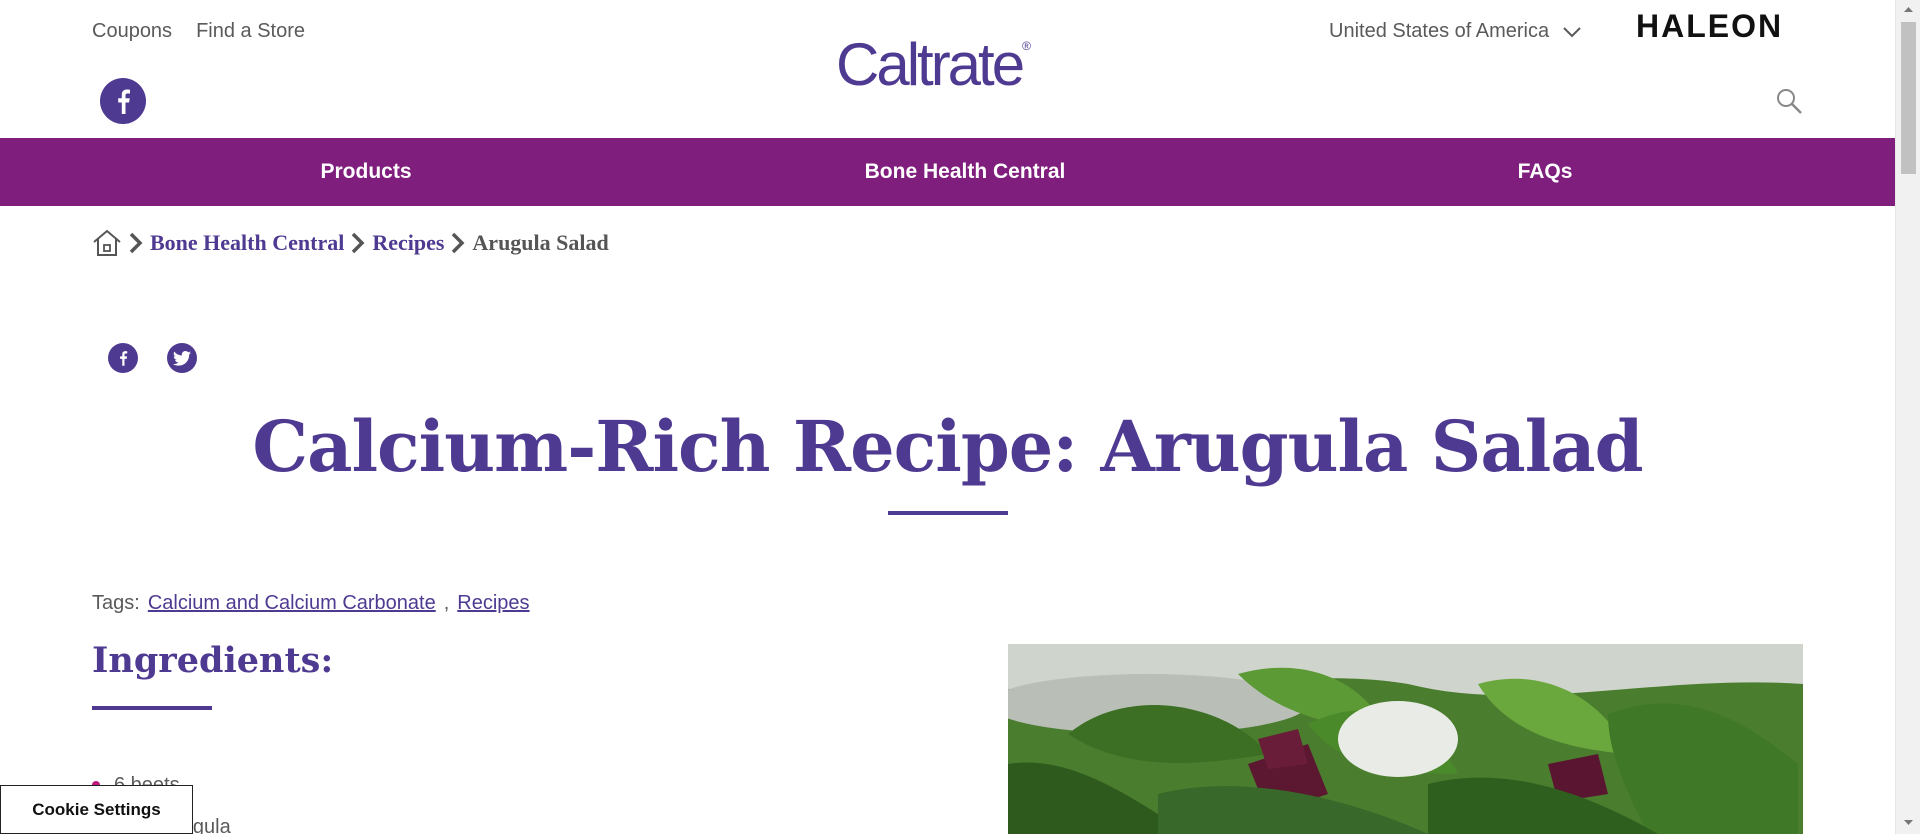 Image resolution: width=1920 pixels, height=834 pixels. What do you see at coordinates (1908, 98) in the screenshot?
I see `scrollbar-thumb` at bounding box center [1908, 98].